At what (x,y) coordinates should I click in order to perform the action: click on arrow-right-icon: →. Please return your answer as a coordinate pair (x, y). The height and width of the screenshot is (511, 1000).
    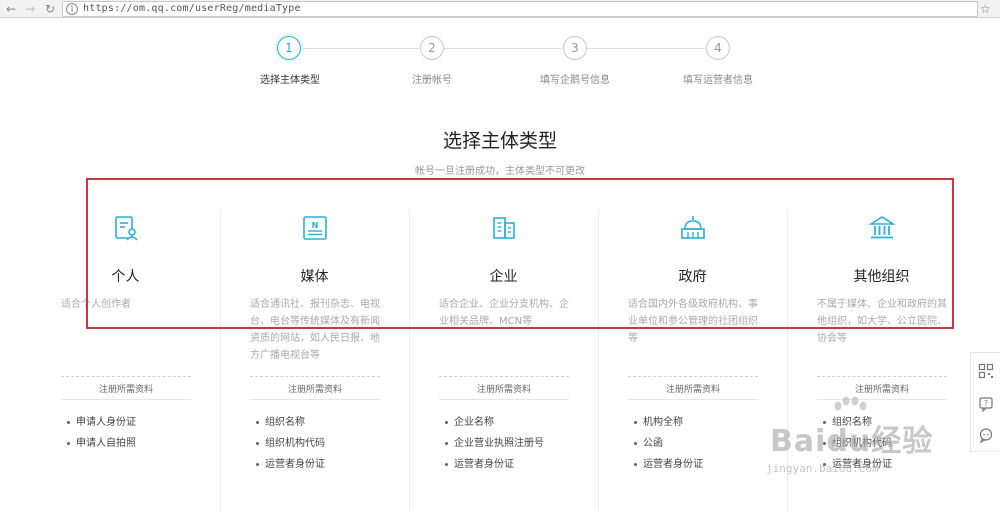
    Looking at the image, I should click on (30, 9).